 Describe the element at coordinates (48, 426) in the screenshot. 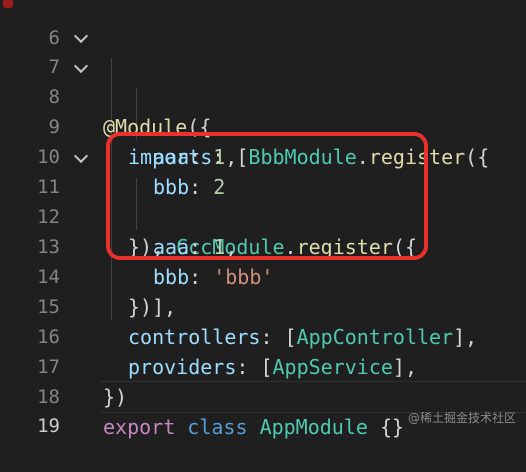

I see `line-number: 19` at that location.